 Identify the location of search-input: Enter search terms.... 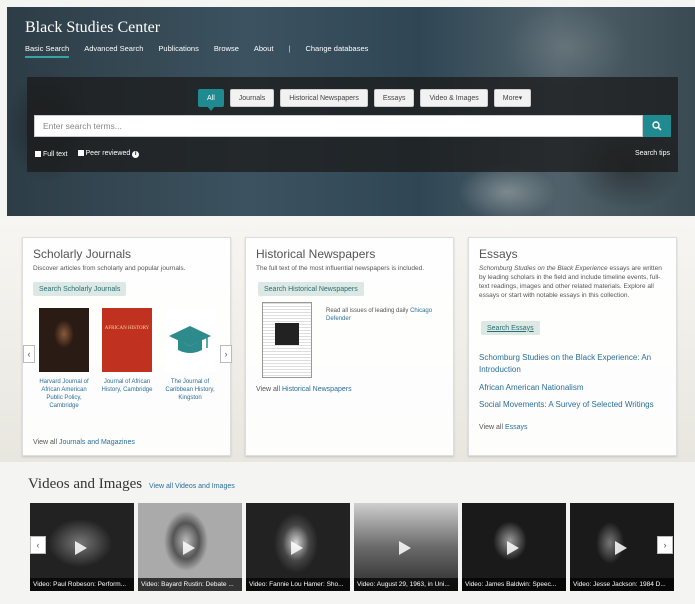
(338, 126).